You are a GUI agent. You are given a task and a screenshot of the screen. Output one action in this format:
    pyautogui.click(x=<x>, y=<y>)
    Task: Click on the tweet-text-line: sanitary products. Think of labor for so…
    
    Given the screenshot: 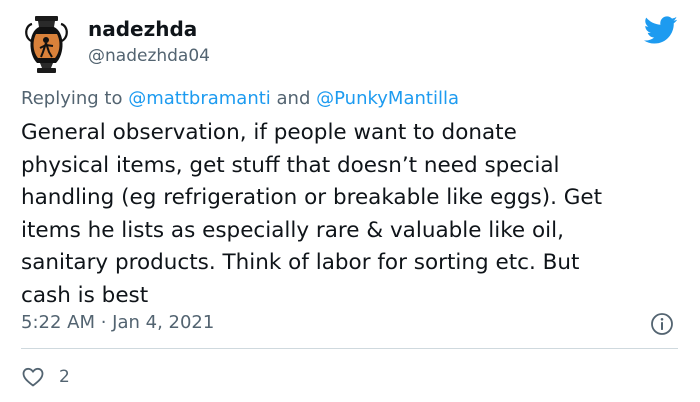 What is the action you would take?
    pyautogui.click(x=300, y=262)
    